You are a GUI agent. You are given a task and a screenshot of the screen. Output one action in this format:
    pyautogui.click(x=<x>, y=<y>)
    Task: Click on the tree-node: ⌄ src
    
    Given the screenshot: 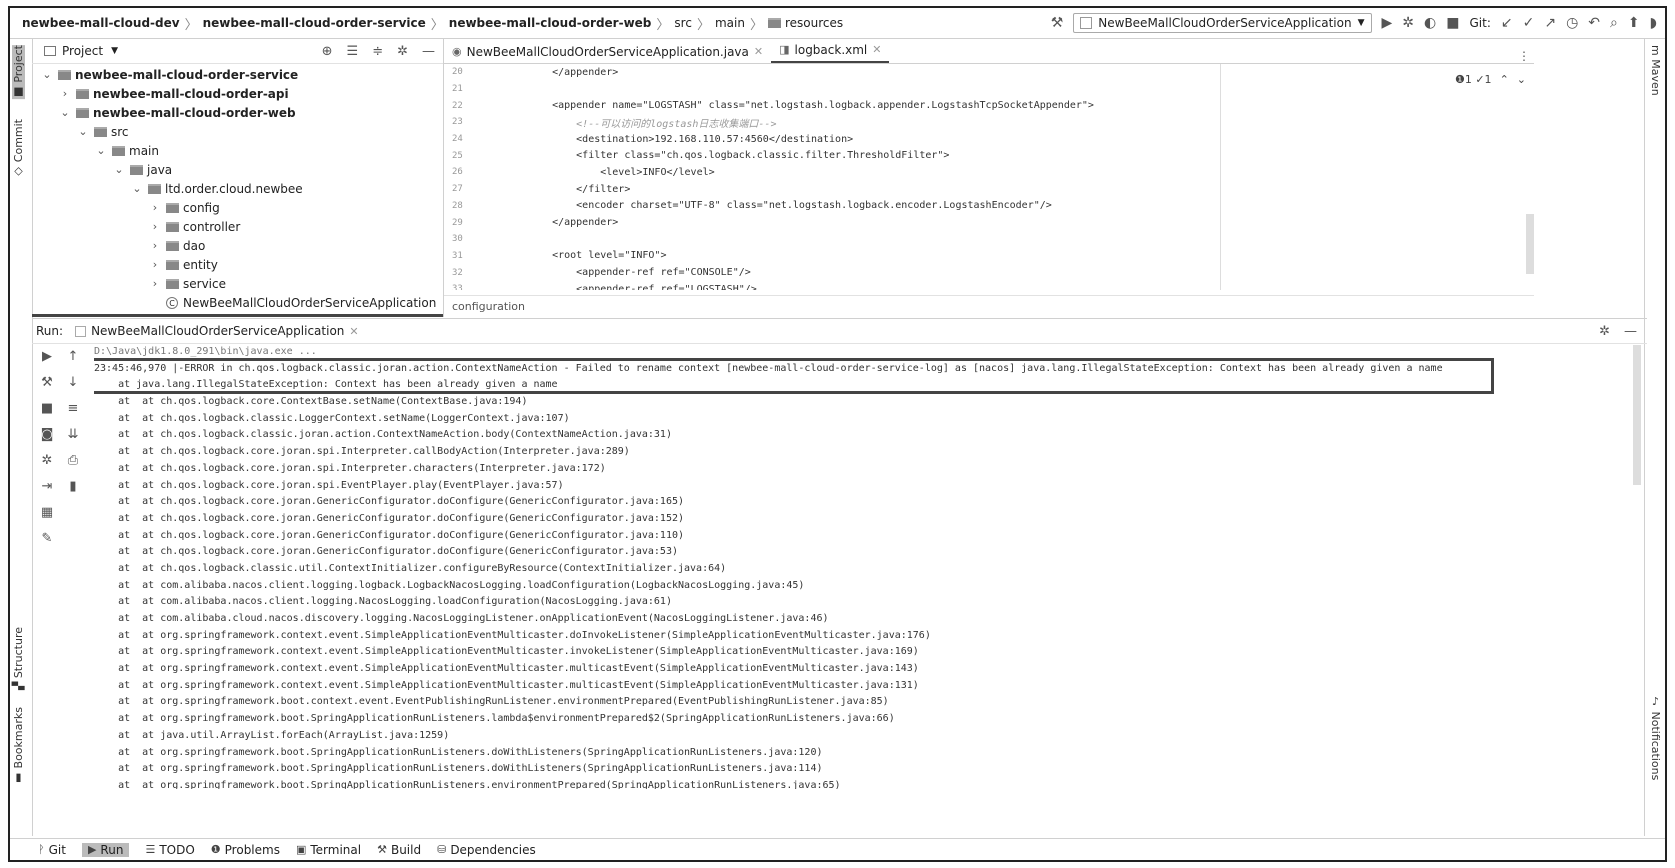 What is the action you would take?
    pyautogui.click(x=237, y=131)
    